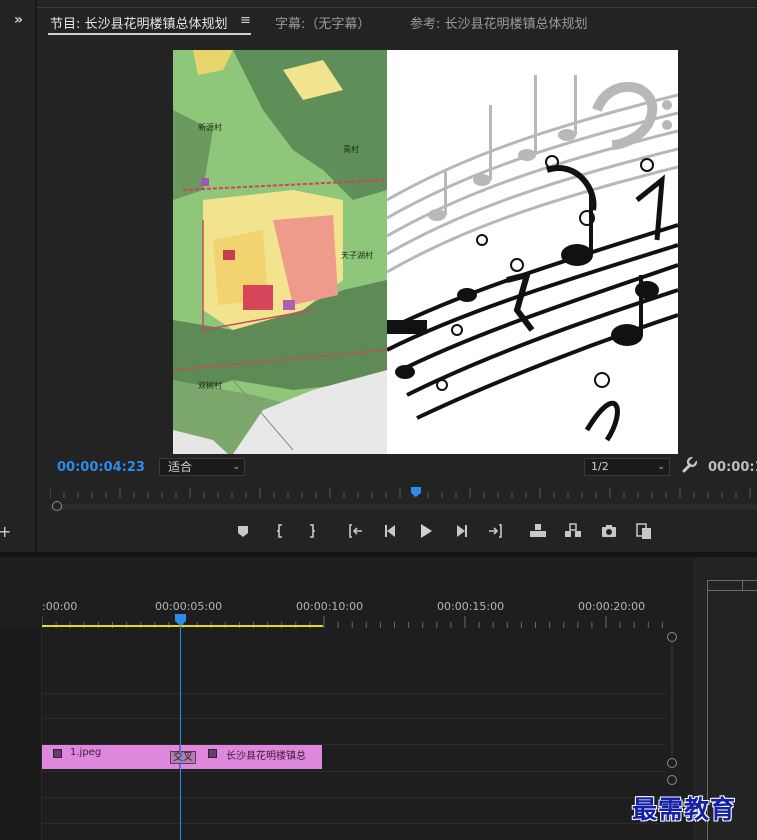 This screenshot has height=840, width=757. Describe the element at coordinates (202, 467) in the screenshot. I see `zoom-fit-dropdown: 适合 ⌄` at that location.